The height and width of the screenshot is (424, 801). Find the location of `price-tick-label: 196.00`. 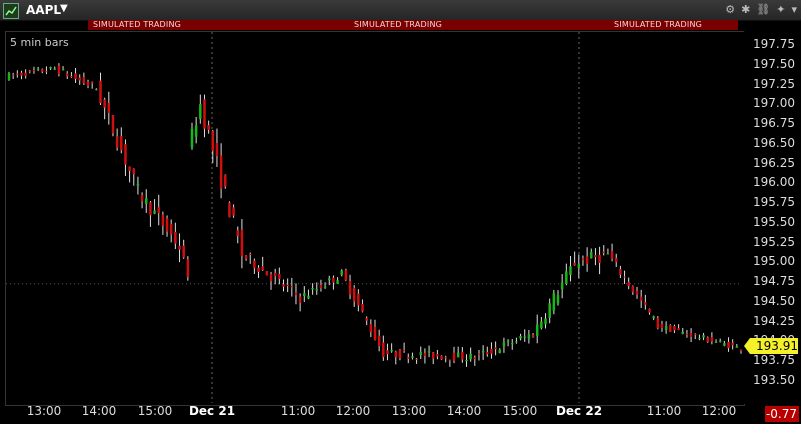

price-tick-label: 196.00 is located at coordinates (774, 182).